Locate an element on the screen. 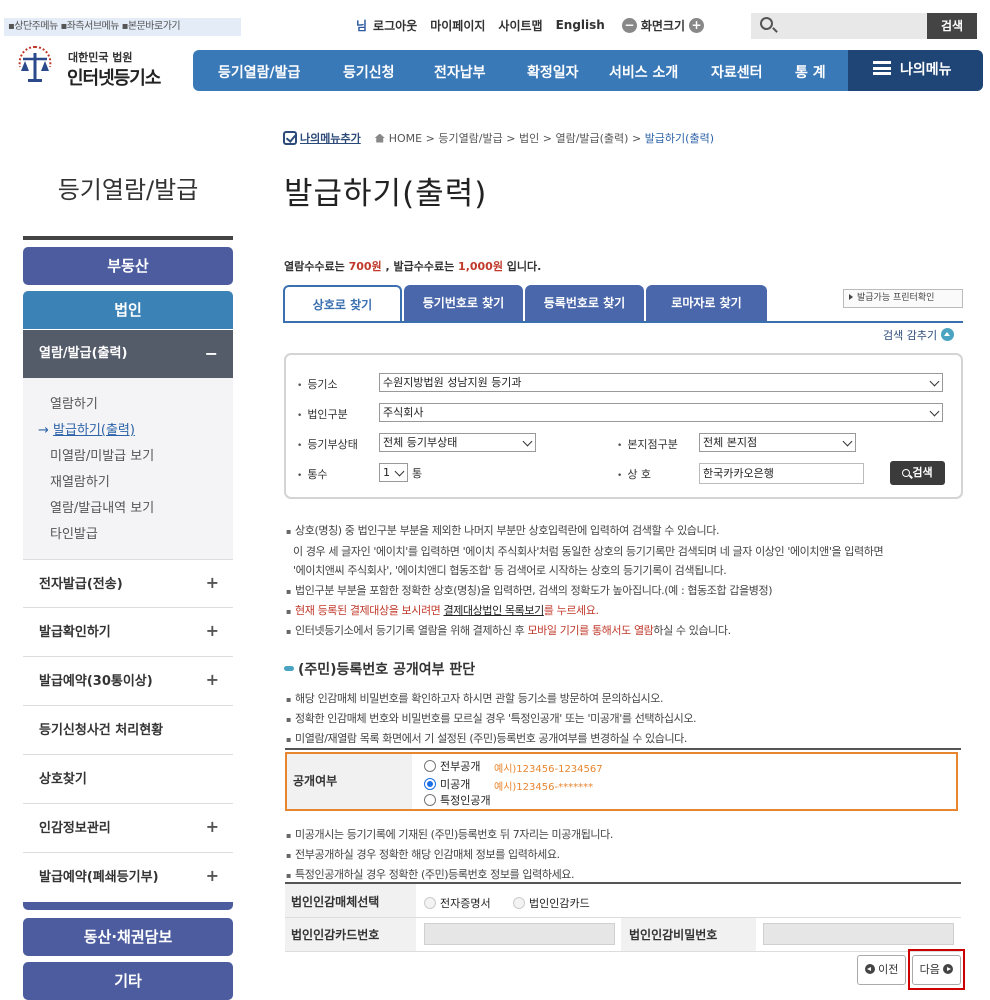  submenu-unviewed: 미열람/미발급 보기 is located at coordinates (102, 454).